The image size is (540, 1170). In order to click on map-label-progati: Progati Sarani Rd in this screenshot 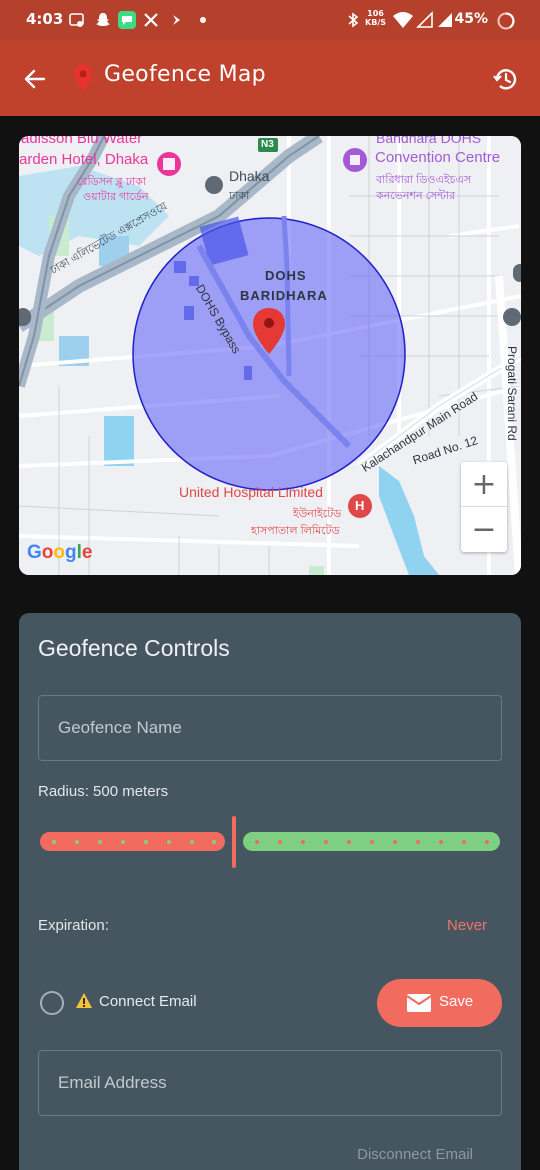, I will do `click(512, 393)`.